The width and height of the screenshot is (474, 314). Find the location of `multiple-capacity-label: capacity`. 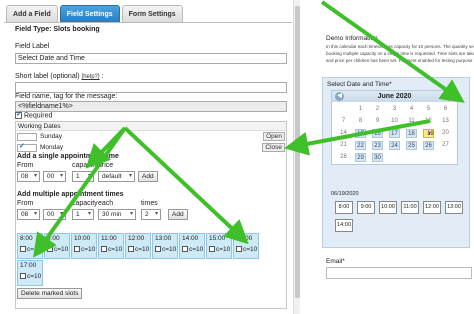

multiple-capacity-label: capacity is located at coordinates (85, 203).